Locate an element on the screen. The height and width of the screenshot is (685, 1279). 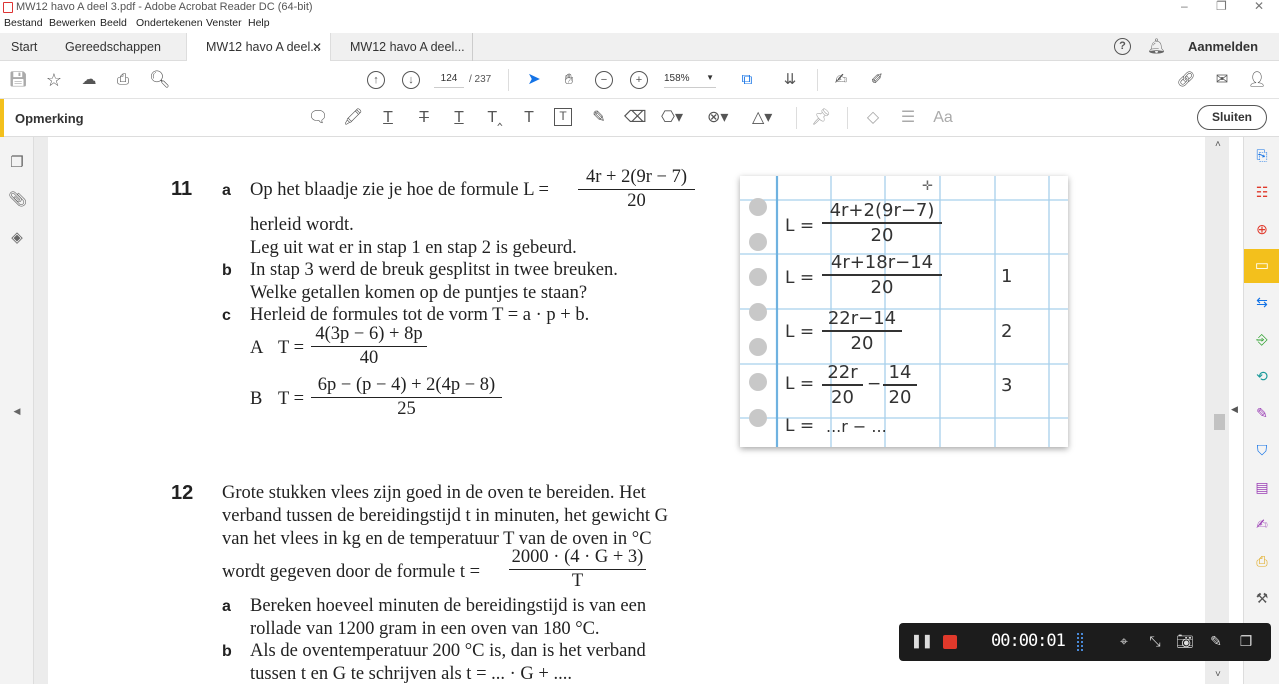
nb-row3-den: 20 is located at coordinates (862, 343).